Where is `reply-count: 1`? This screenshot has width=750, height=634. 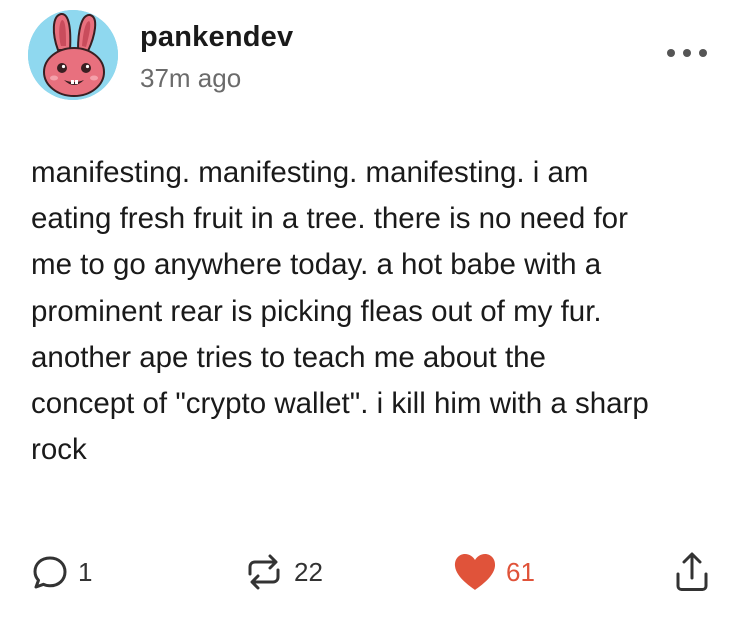
reply-count: 1 is located at coordinates (85, 572).